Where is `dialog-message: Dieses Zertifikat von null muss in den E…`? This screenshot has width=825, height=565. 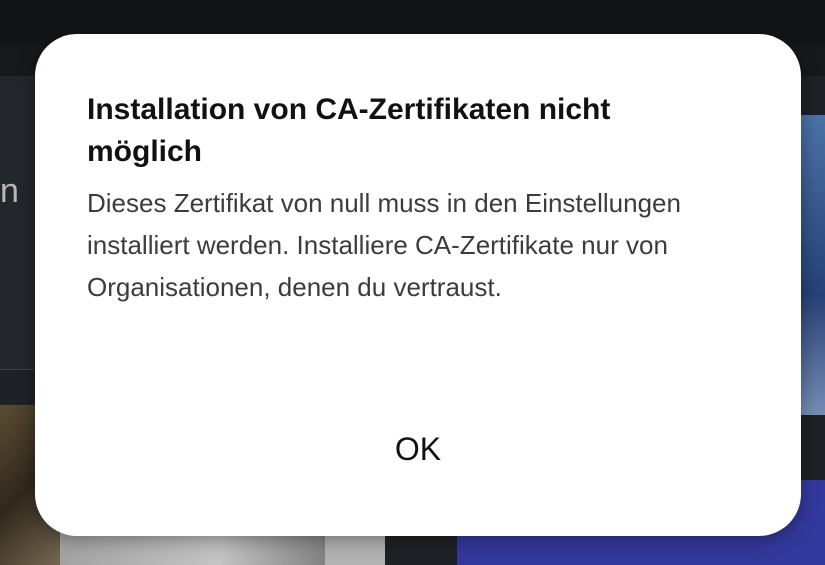 dialog-message: Dieses Zertifikat von null muss in den E… is located at coordinates (384, 245).